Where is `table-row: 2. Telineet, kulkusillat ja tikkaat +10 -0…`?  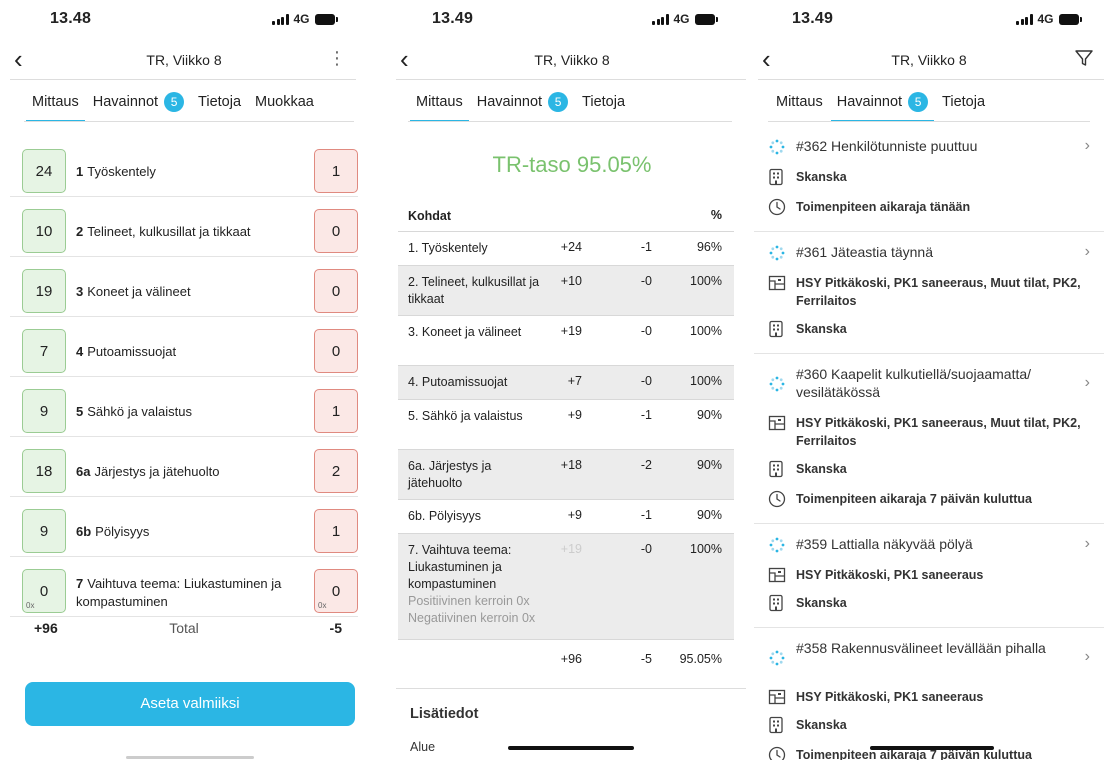
table-row: 2. Telineet, kulkusillat ja tikkaat +10 -0… is located at coordinates (566, 291).